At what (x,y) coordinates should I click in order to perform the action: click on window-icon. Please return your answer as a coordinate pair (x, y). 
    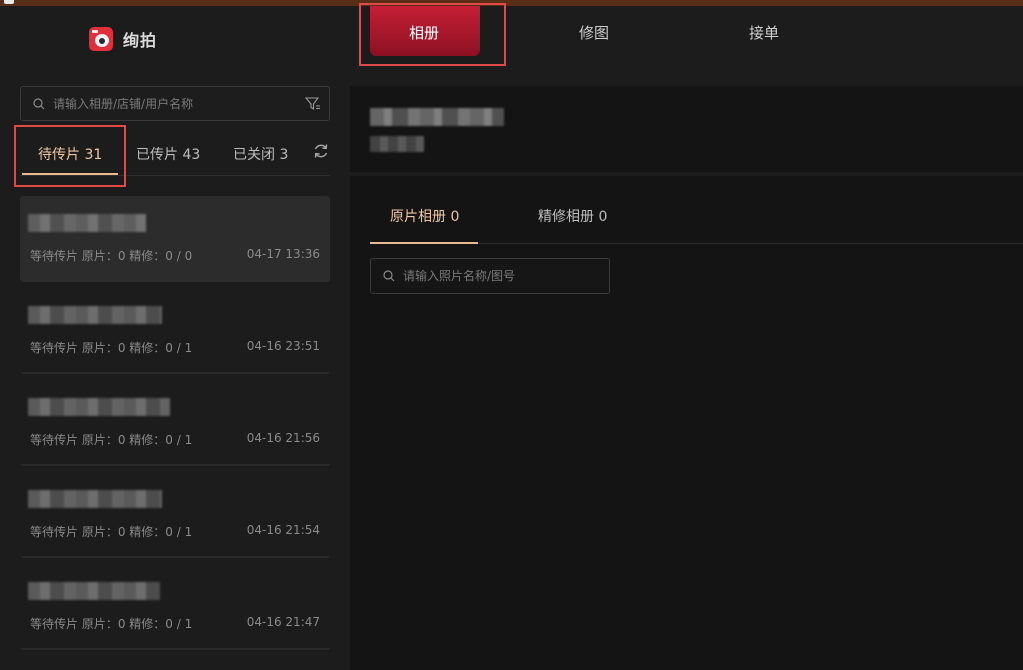
    Looking at the image, I should click on (9, 2).